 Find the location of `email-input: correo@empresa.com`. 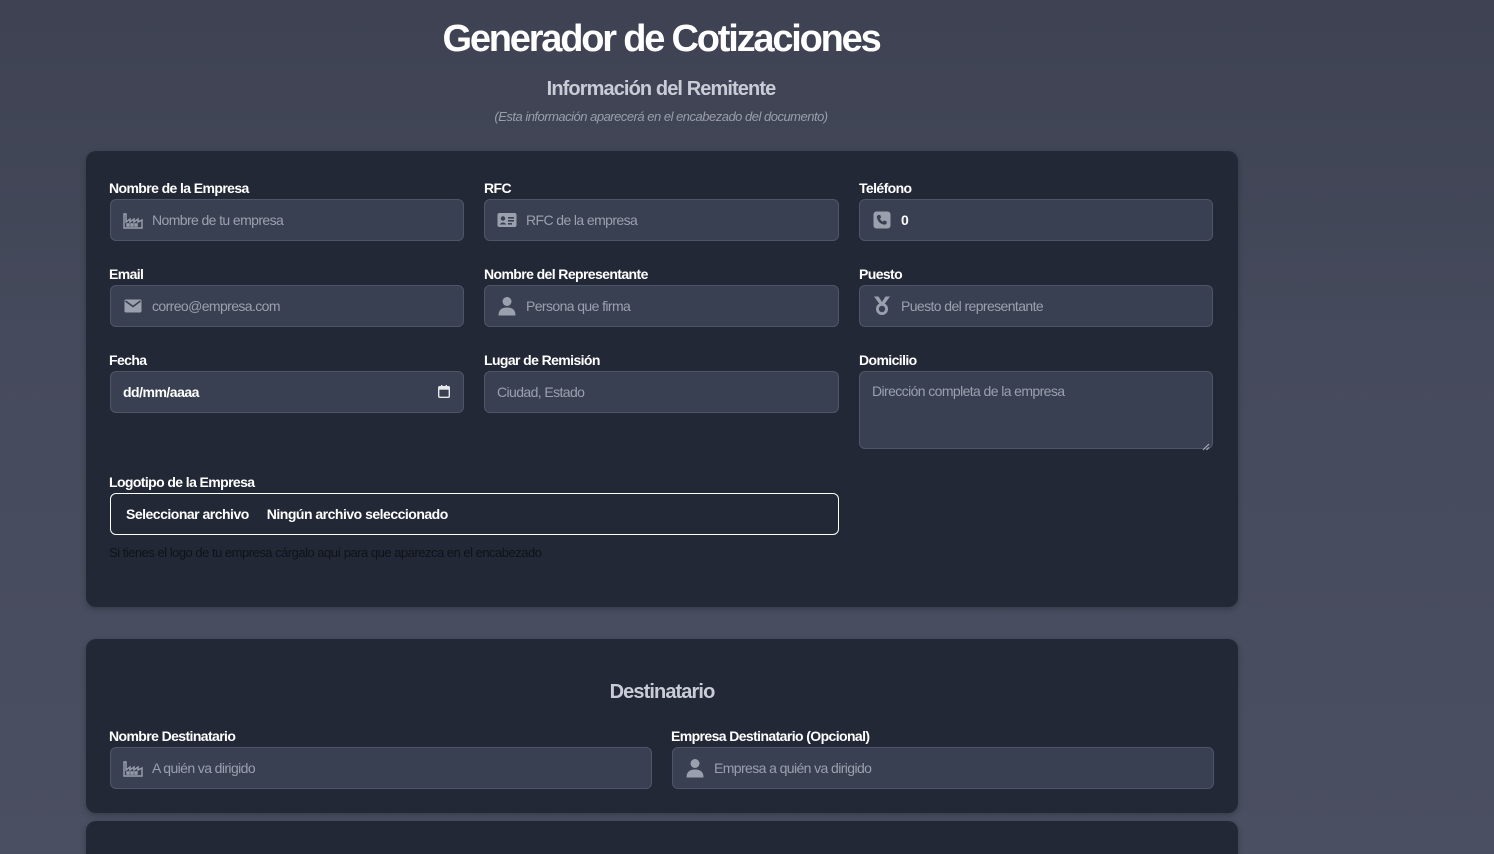

email-input: correo@empresa.com is located at coordinates (287, 306).